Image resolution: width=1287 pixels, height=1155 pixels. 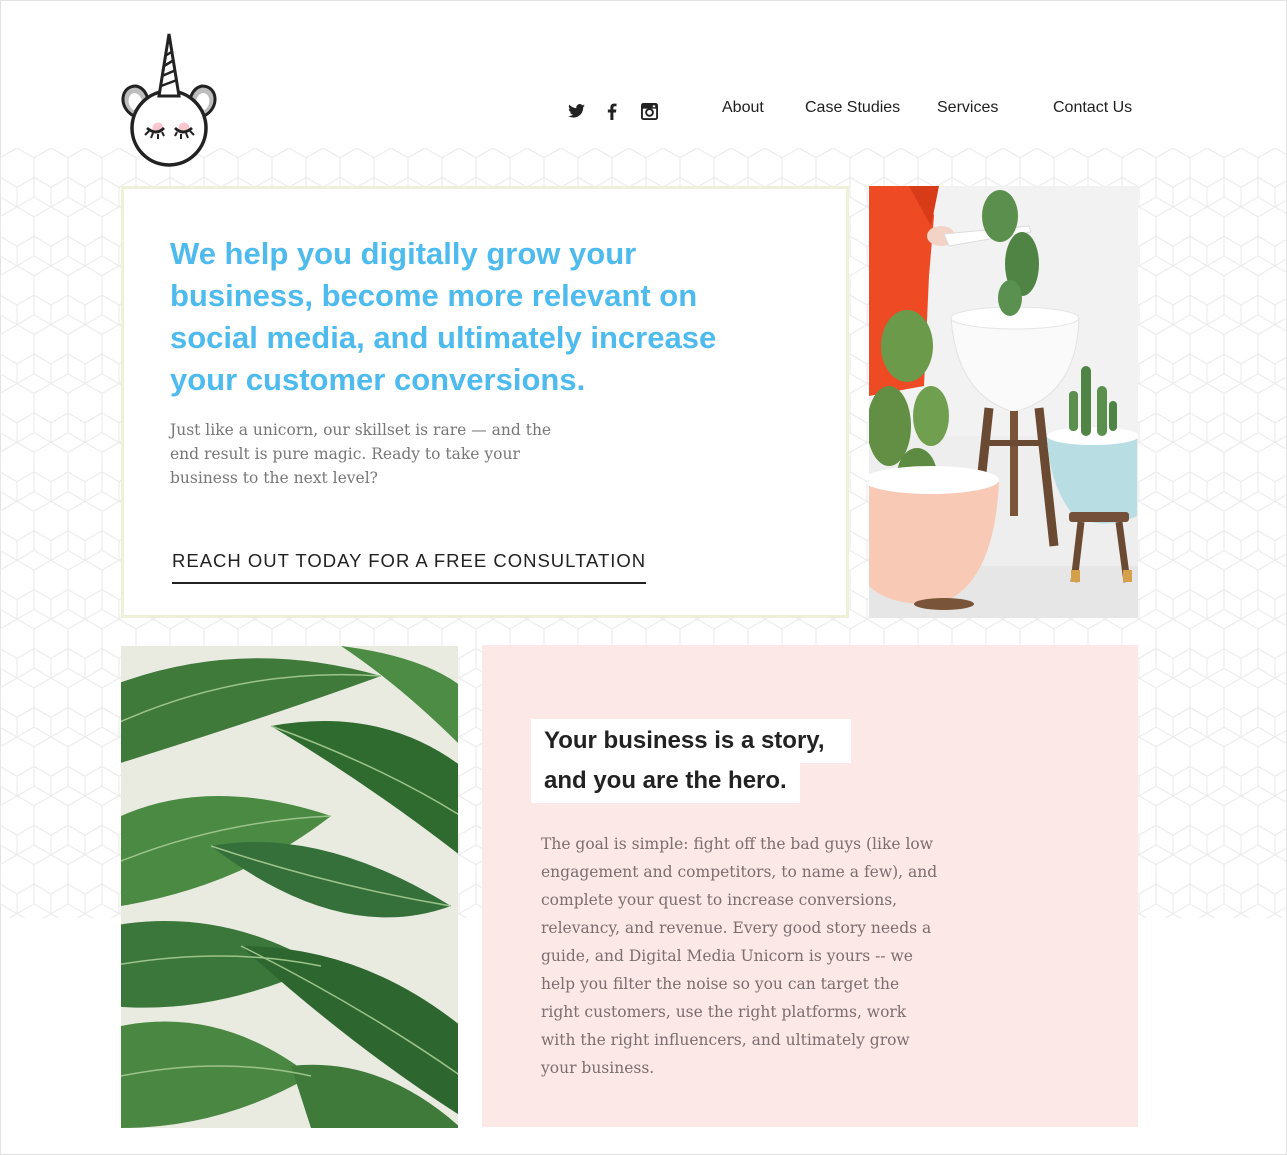 What do you see at coordinates (576, 111) in the screenshot?
I see `twitter-icon` at bounding box center [576, 111].